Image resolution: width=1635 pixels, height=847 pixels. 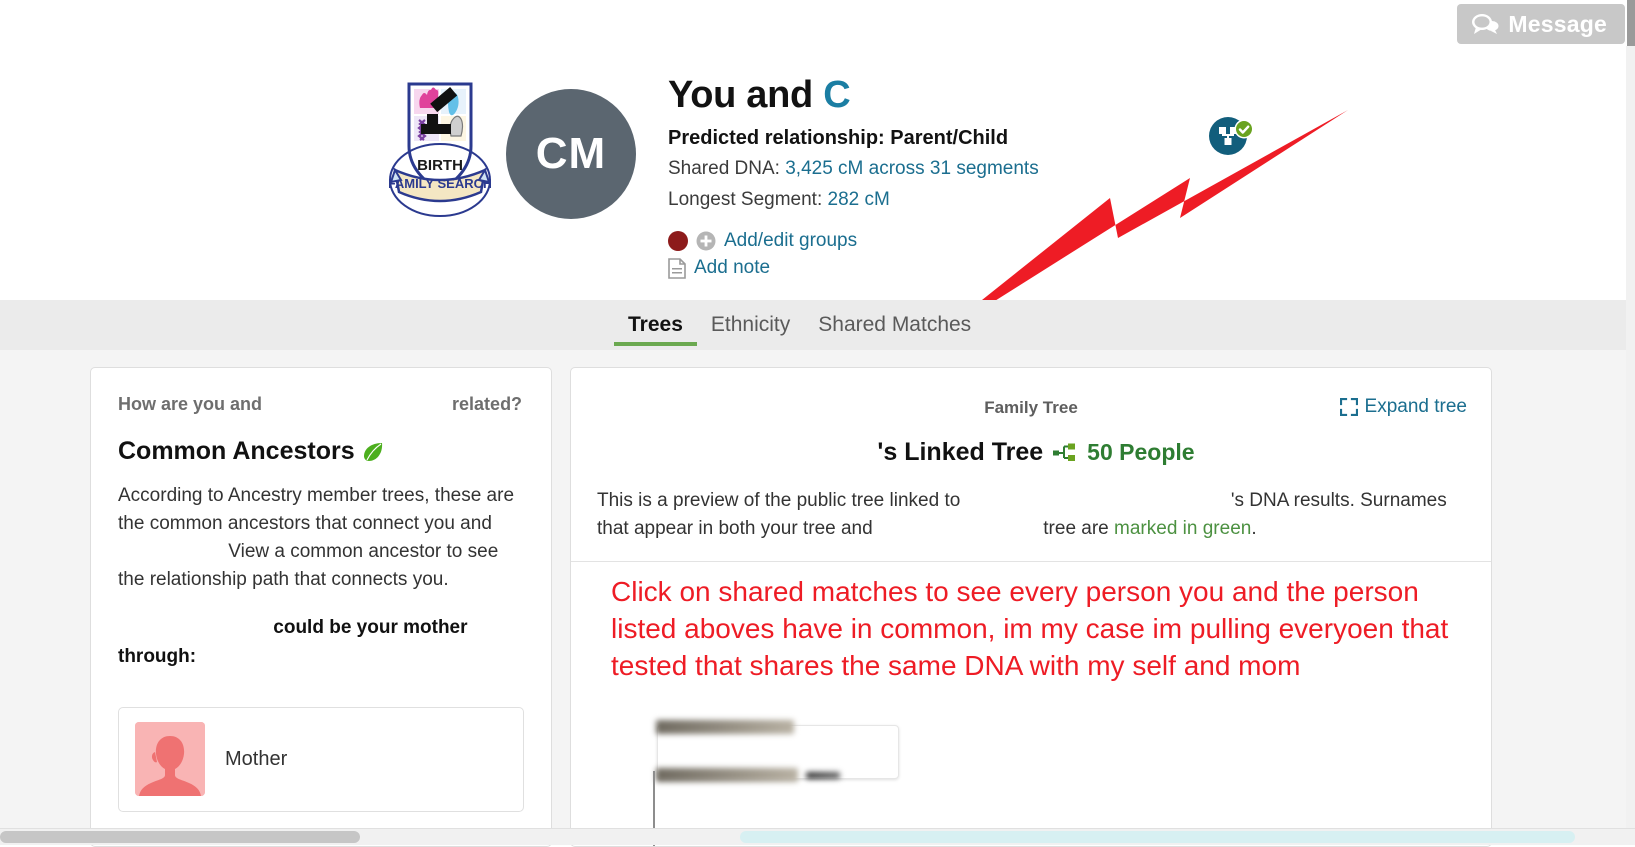 I want to click on longest-segment-value: 282 cM, so click(x=858, y=199).